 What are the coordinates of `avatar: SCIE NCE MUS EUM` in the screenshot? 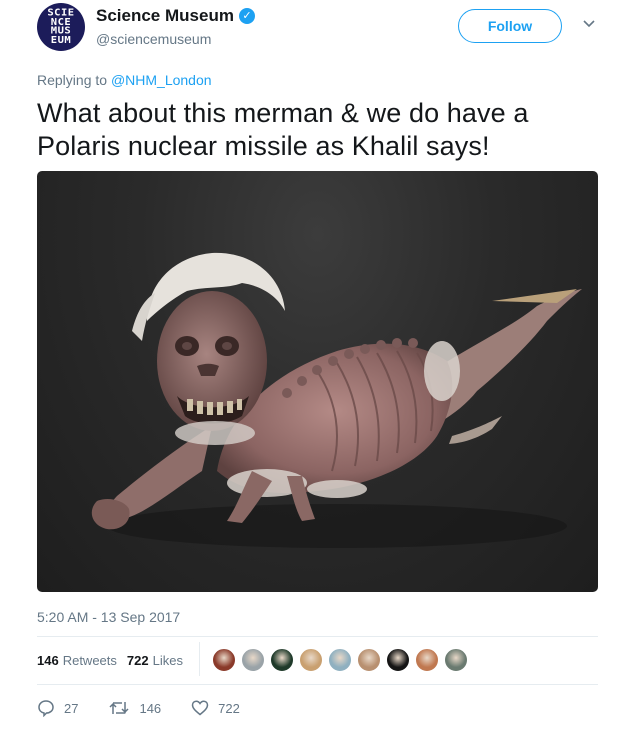 It's located at (61, 27).